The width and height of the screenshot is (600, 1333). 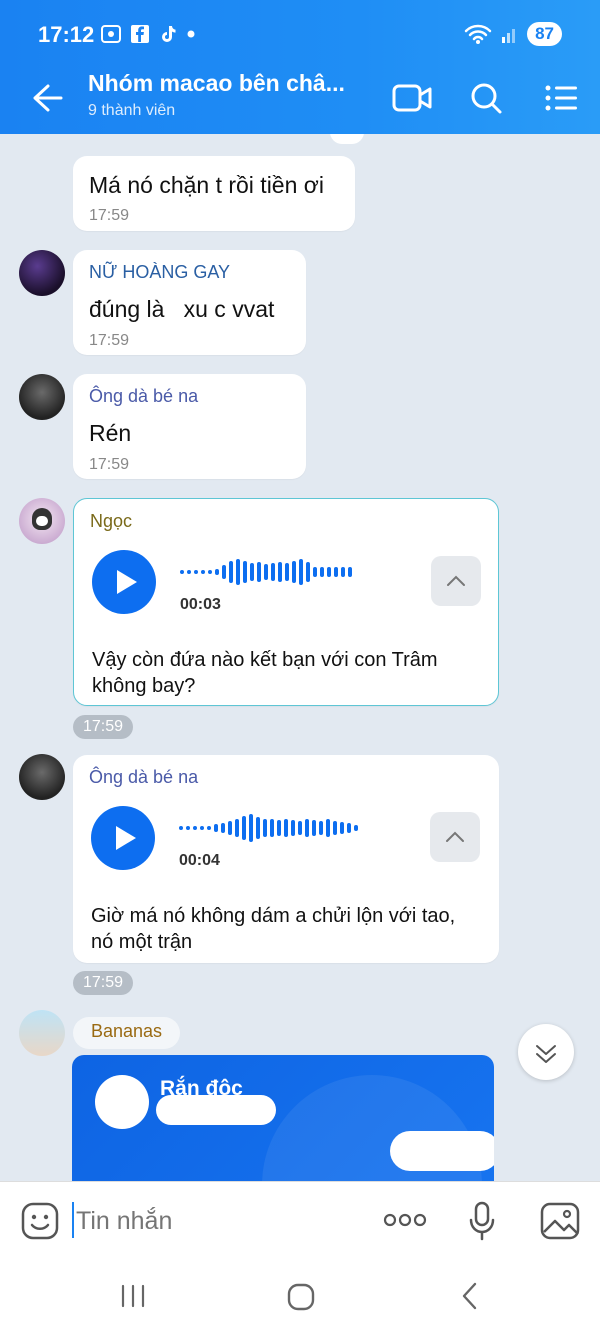 I want to click on signal-icon, so click(x=509, y=36).